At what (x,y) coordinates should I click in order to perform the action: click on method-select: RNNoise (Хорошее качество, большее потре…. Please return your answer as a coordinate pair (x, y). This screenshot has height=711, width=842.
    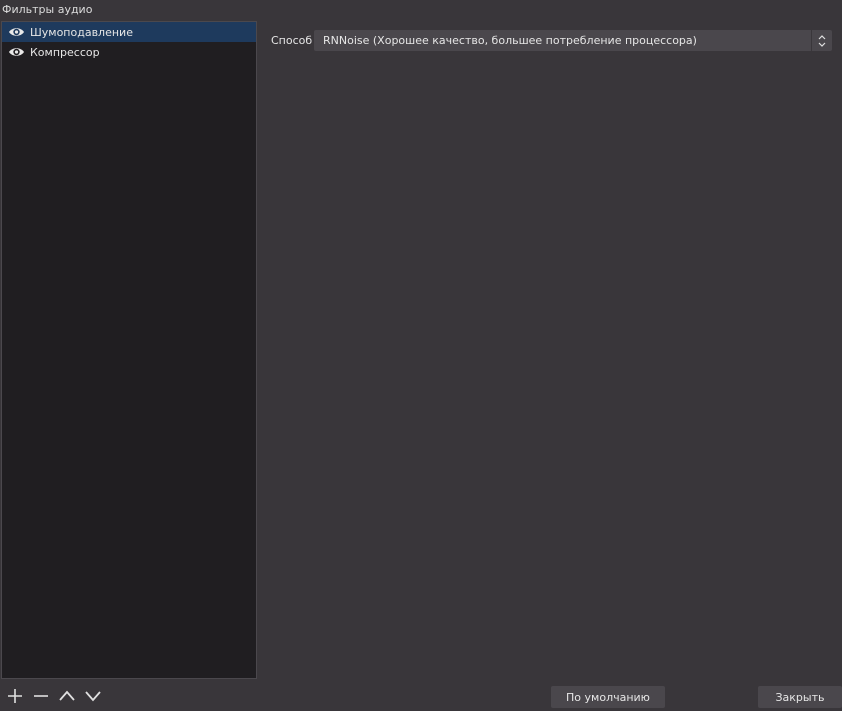
    Looking at the image, I should click on (573, 40).